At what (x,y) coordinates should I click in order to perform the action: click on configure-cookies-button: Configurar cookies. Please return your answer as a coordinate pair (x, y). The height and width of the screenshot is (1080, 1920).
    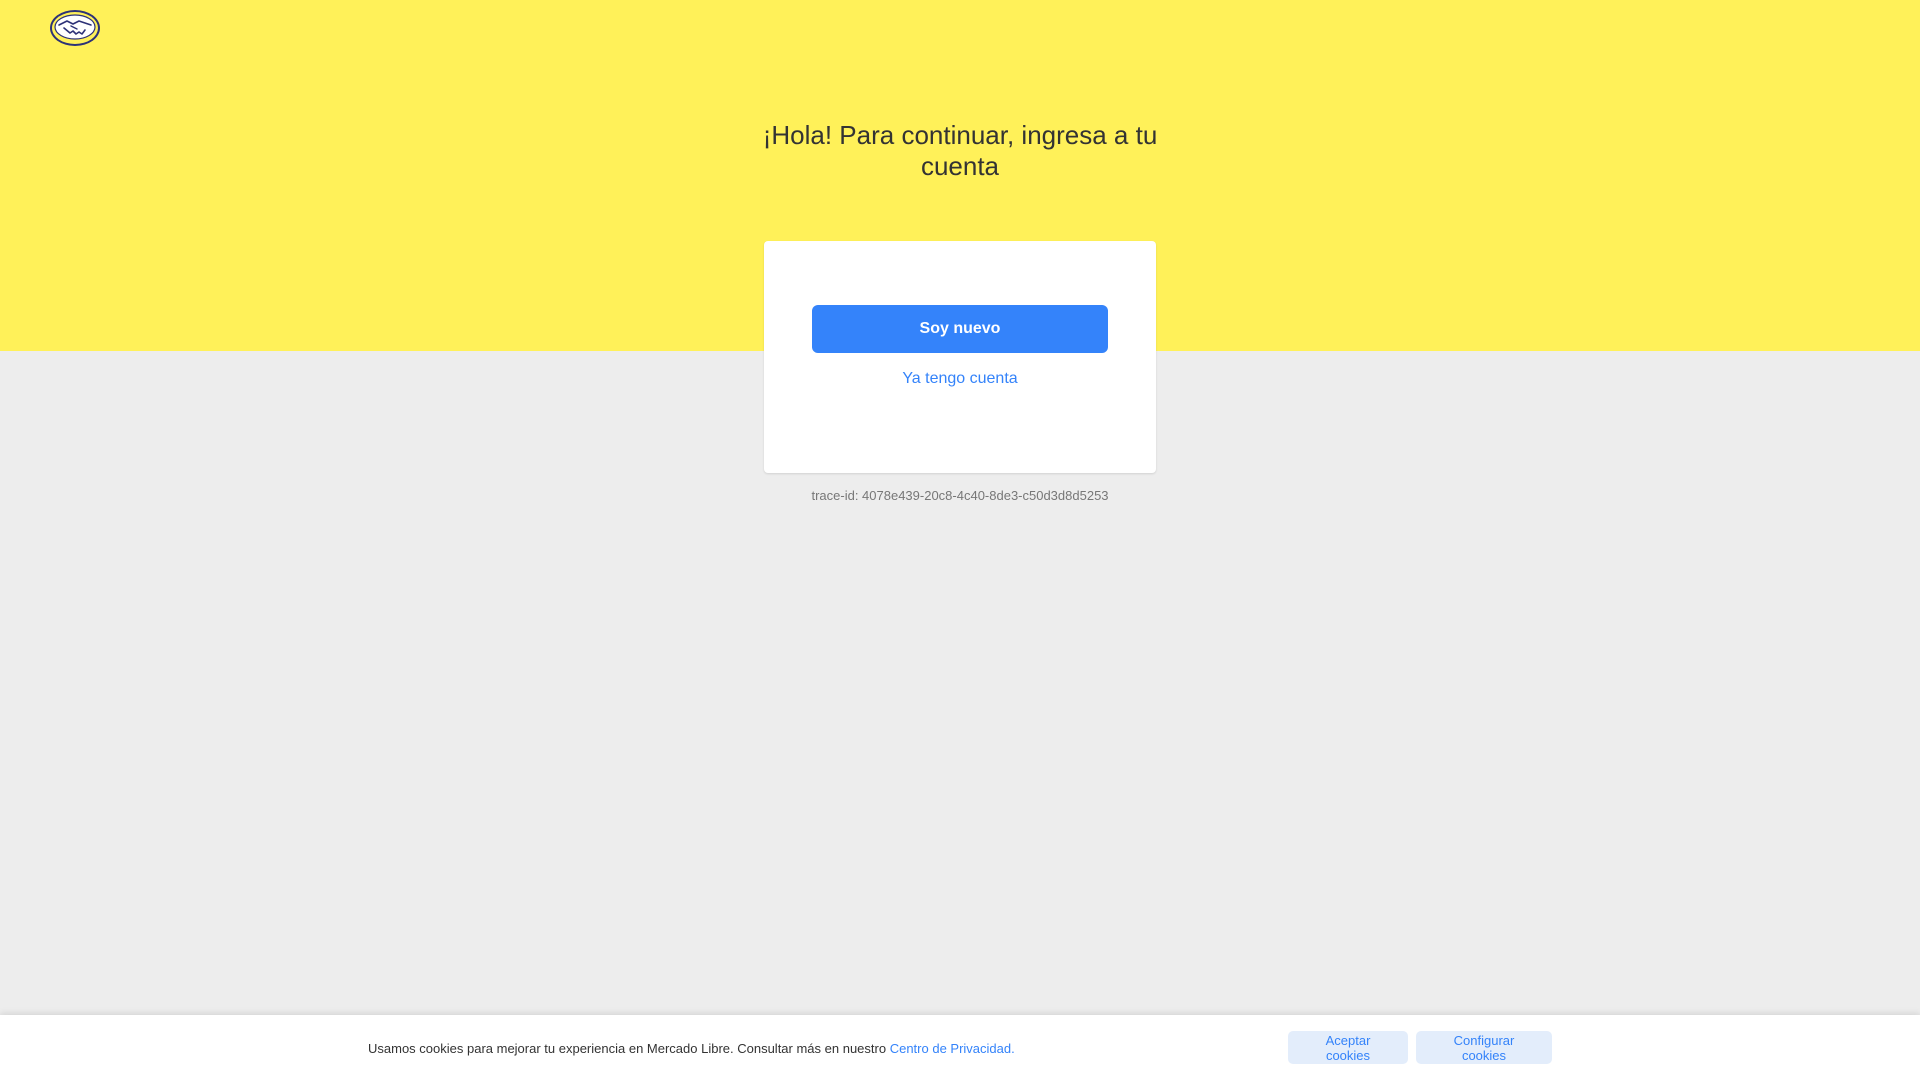
    Looking at the image, I should click on (1484, 1047).